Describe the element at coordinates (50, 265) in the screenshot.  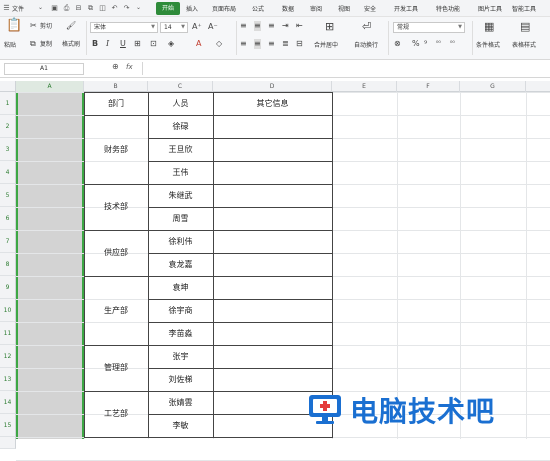
I see `selected-column-a` at that location.